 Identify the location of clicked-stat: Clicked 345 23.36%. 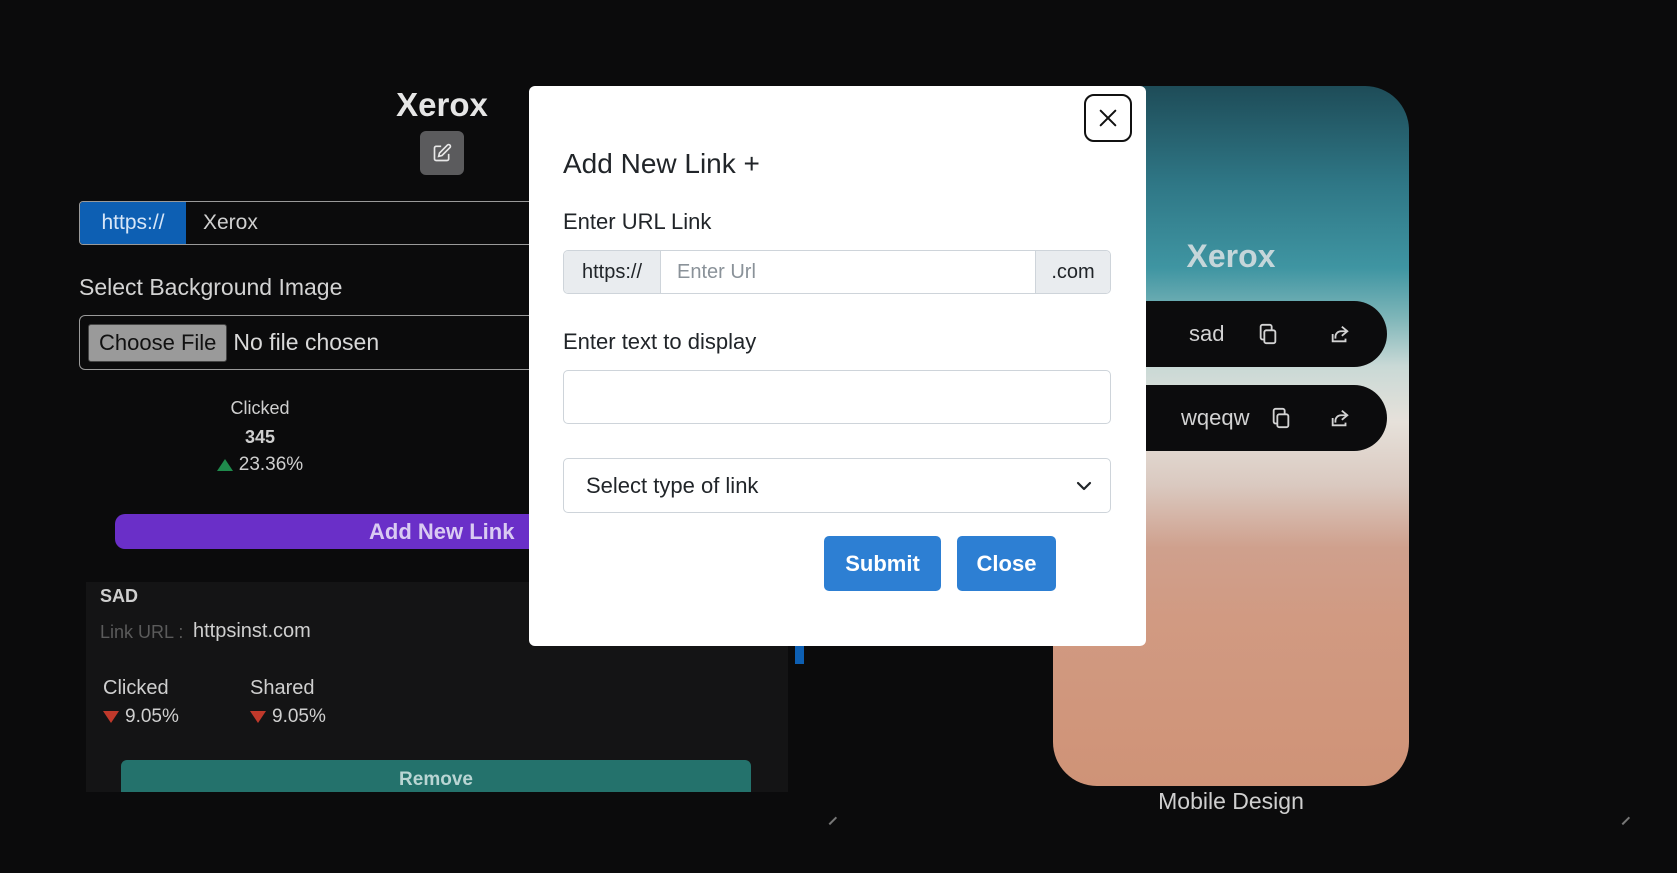
(260, 437).